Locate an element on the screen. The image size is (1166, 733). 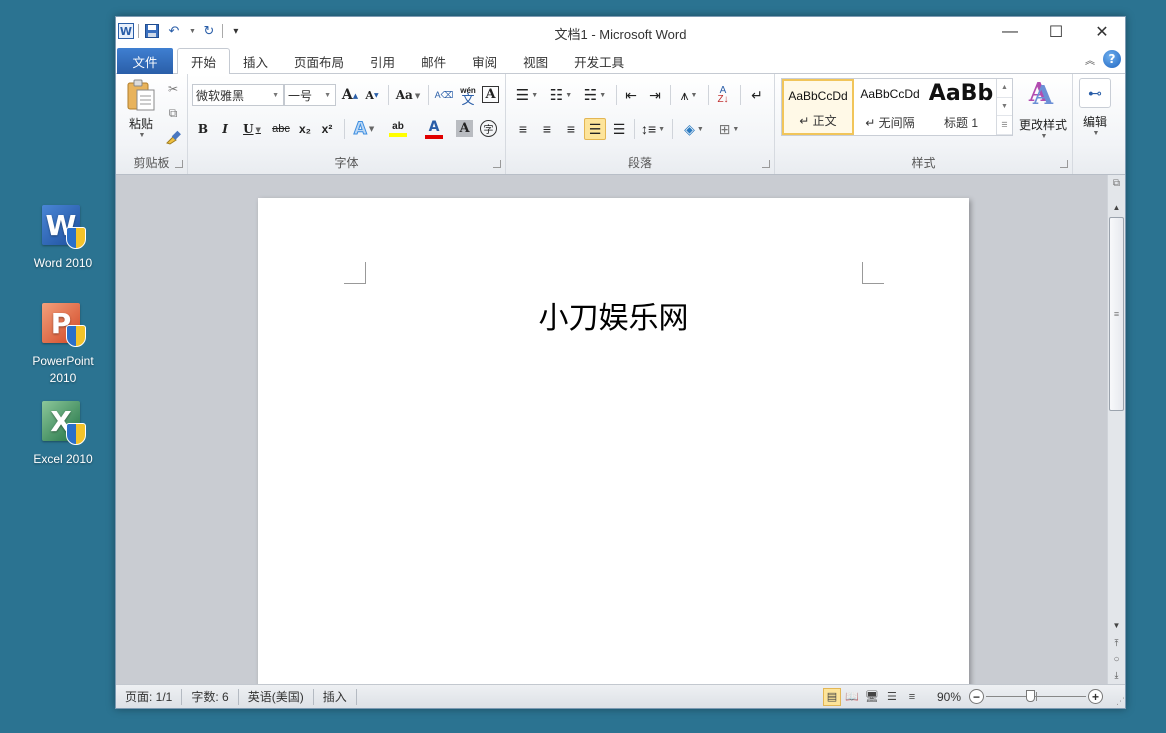
next-page-button: ⤓ is located at coordinates (1116, 675).